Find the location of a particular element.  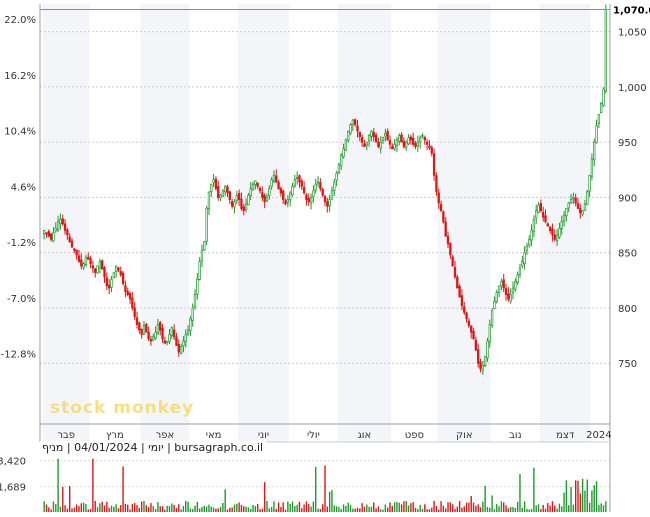

y-right-tick-label: 850 is located at coordinates (627, 254).